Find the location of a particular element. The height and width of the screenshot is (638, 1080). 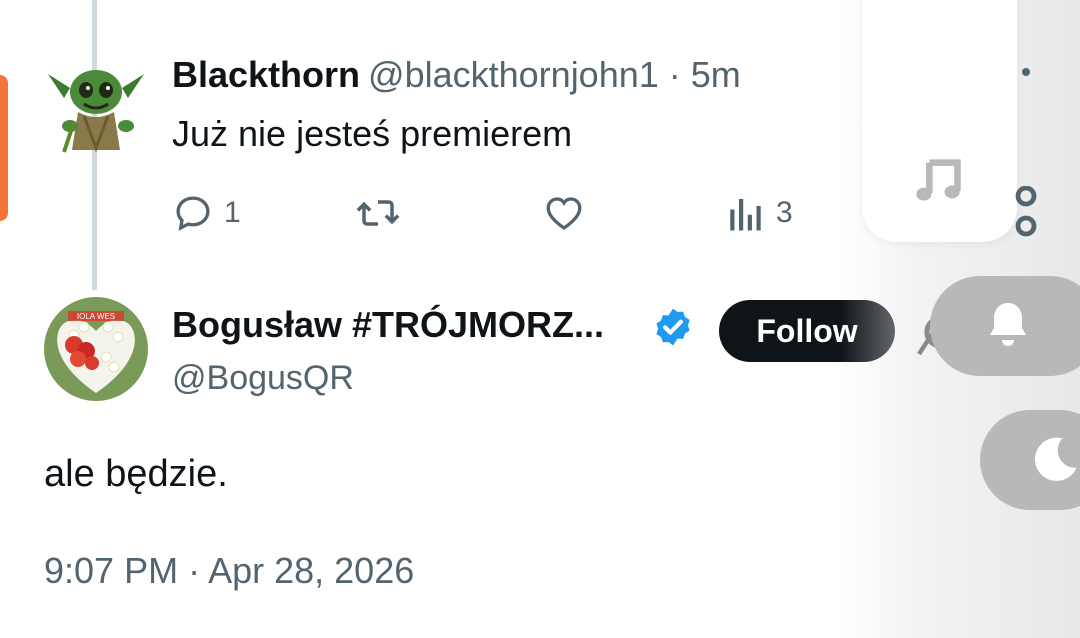

author-handle: @BogusQR is located at coordinates (263, 378).